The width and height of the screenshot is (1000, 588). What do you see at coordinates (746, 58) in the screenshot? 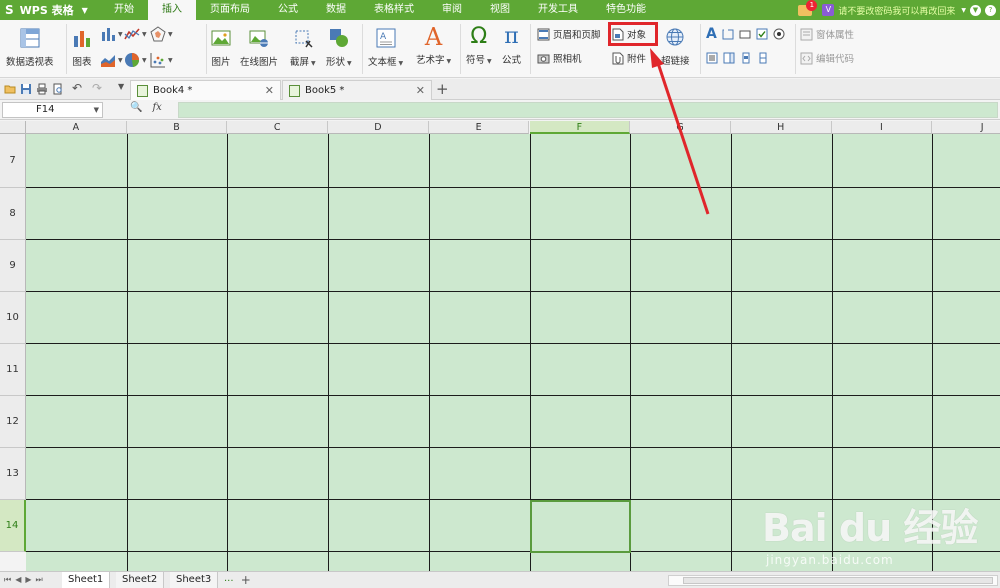
I see `form-scrollbar-icon` at bounding box center [746, 58].